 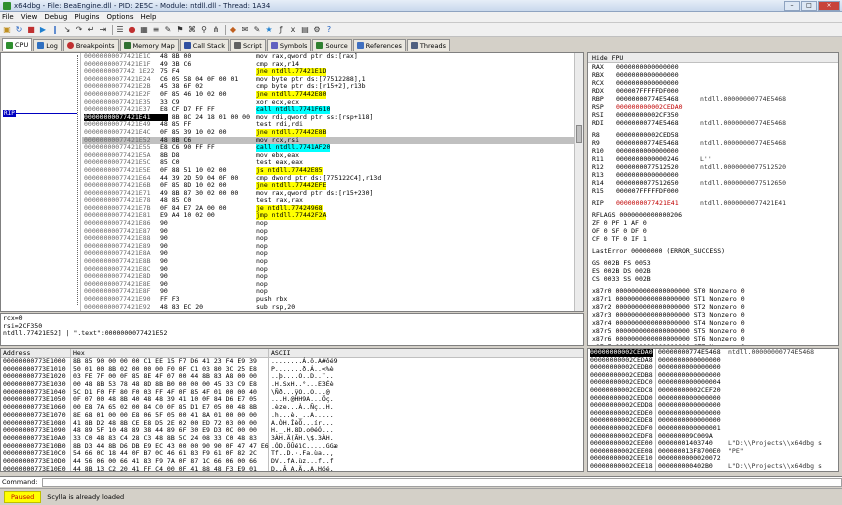 I want to click on register-value: 0000000077421E41, so click(x=656, y=203).